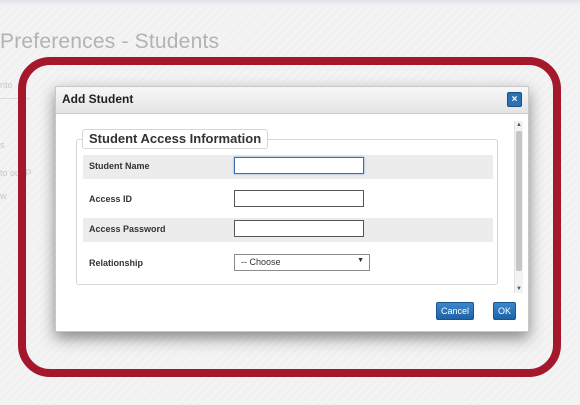  I want to click on background-fragment: nto, so click(6, 85).